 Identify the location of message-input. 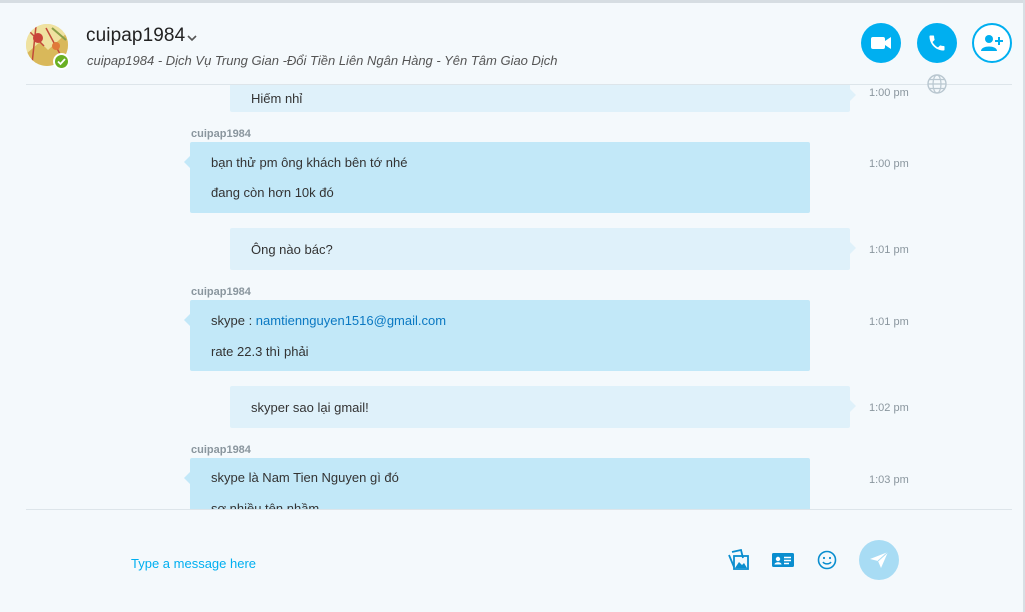
(411, 563).